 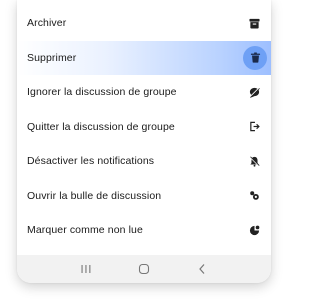 I want to click on trash-icon, so click(x=255, y=57).